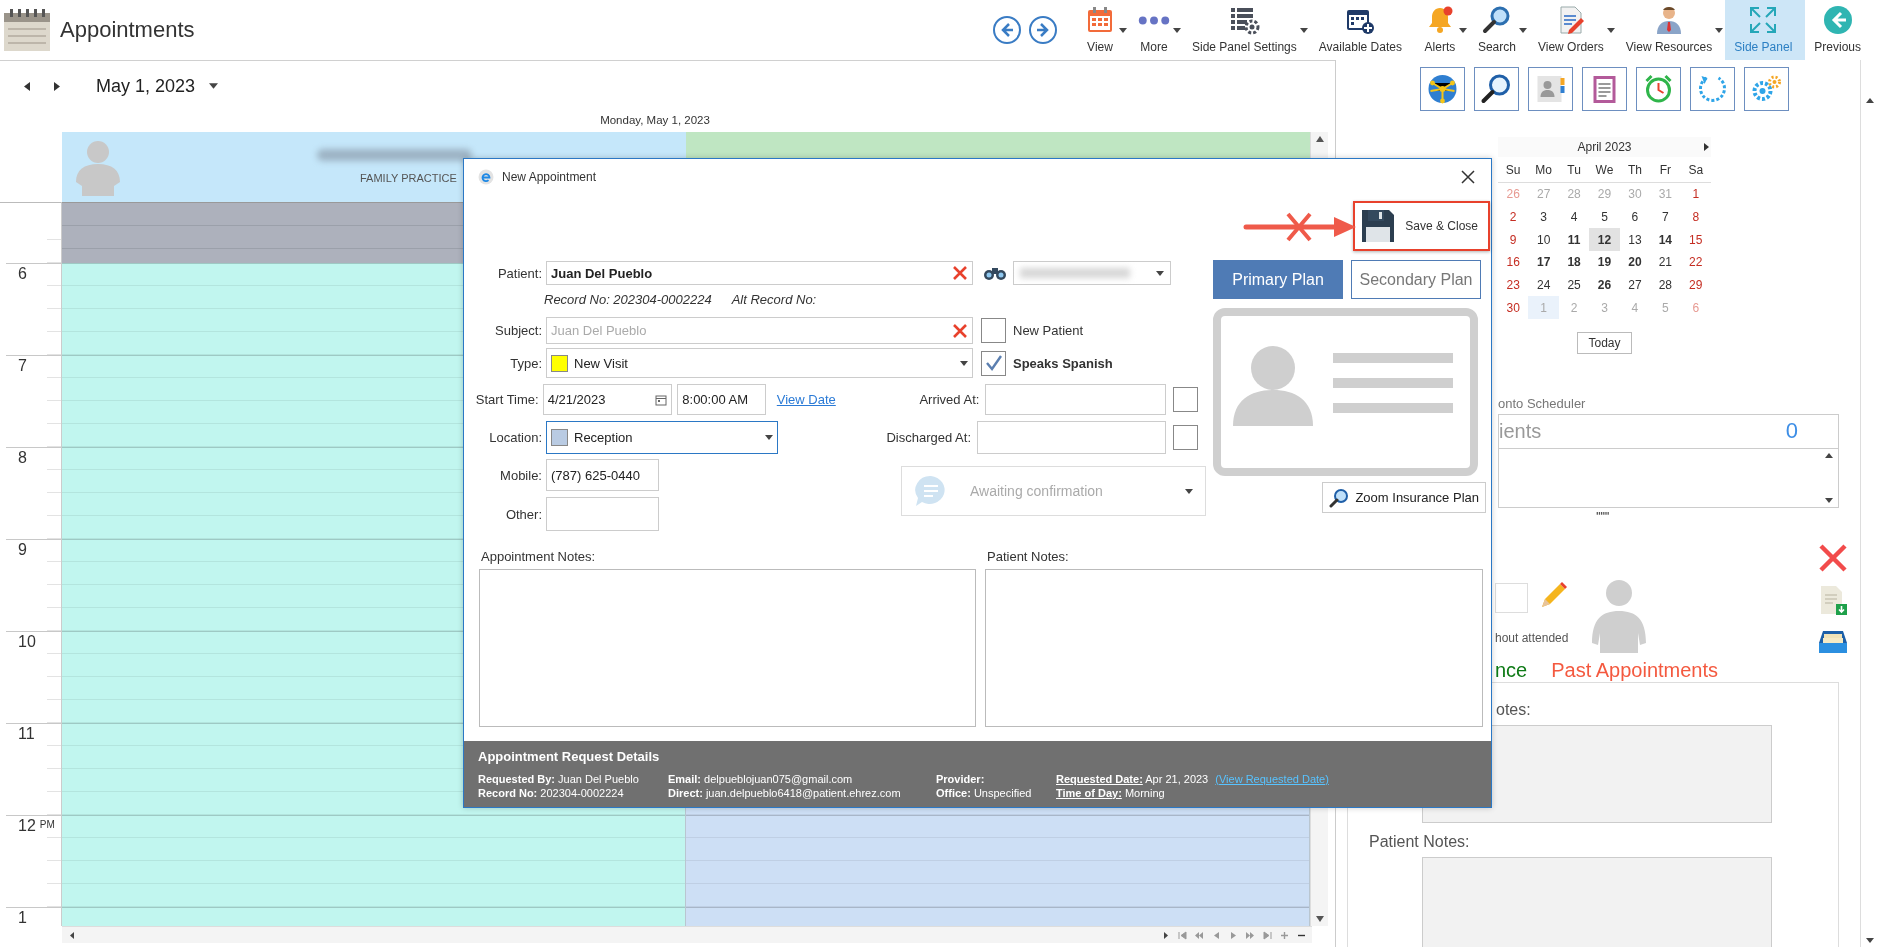  I want to click on hour-label: 11, so click(26, 734).